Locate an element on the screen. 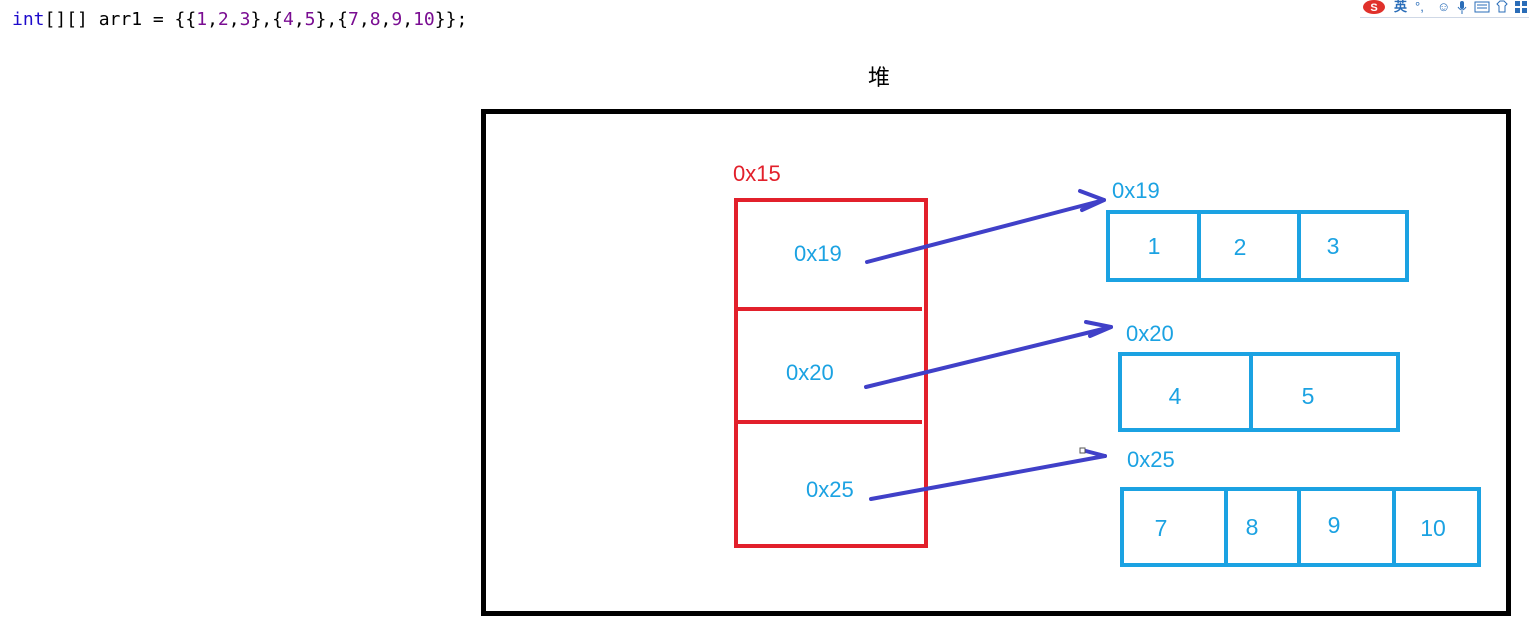 This screenshot has height=635, width=1529. array-element: 7 is located at coordinates (1161, 528).